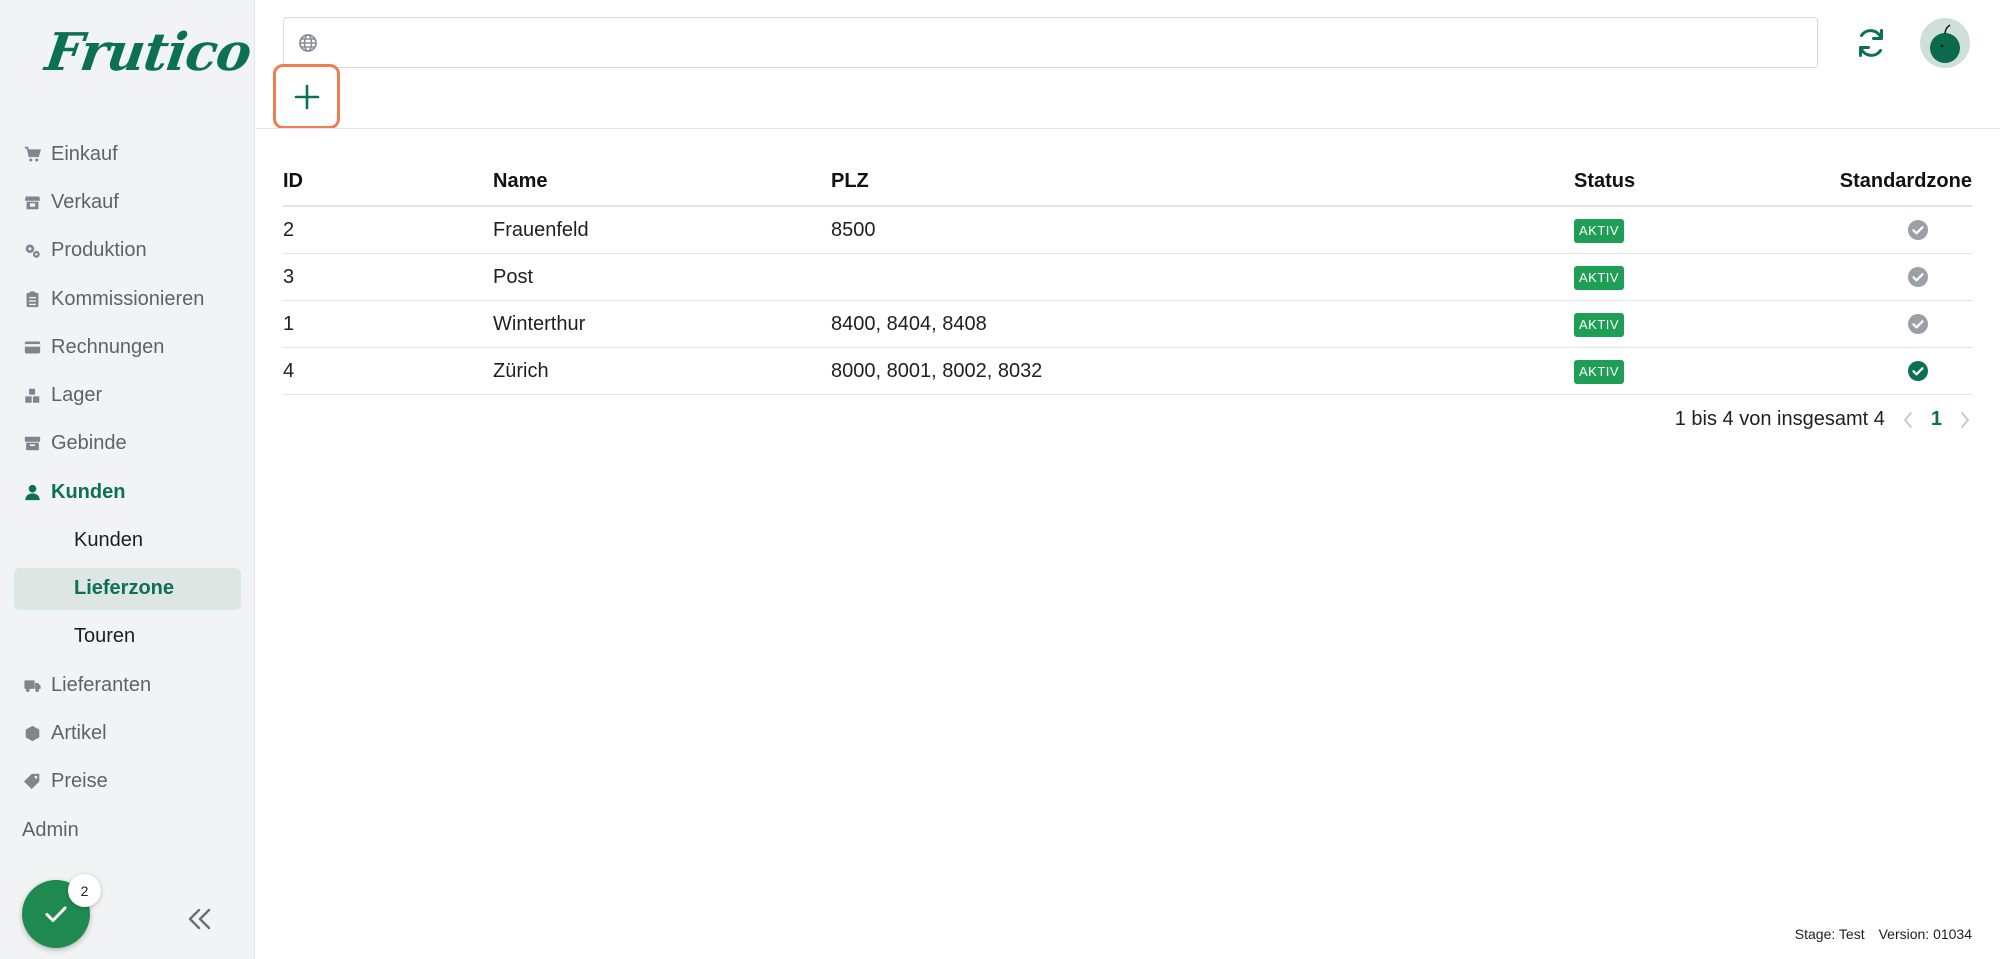 This screenshot has height=959, width=2000. What do you see at coordinates (32, 202) in the screenshot?
I see `store-icon` at bounding box center [32, 202].